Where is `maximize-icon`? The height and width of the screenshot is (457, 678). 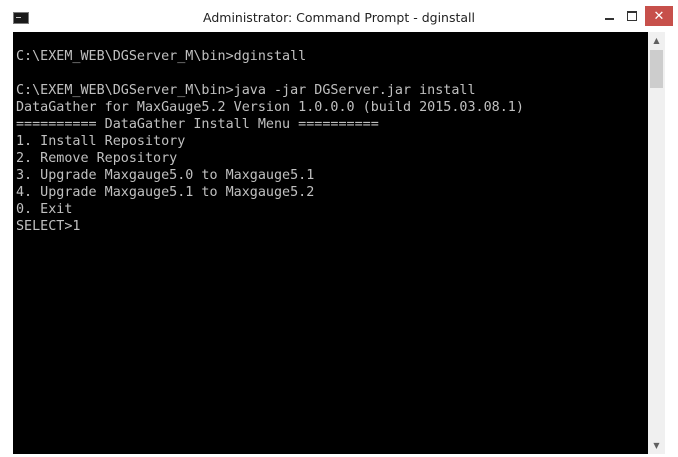 maximize-icon is located at coordinates (632, 16).